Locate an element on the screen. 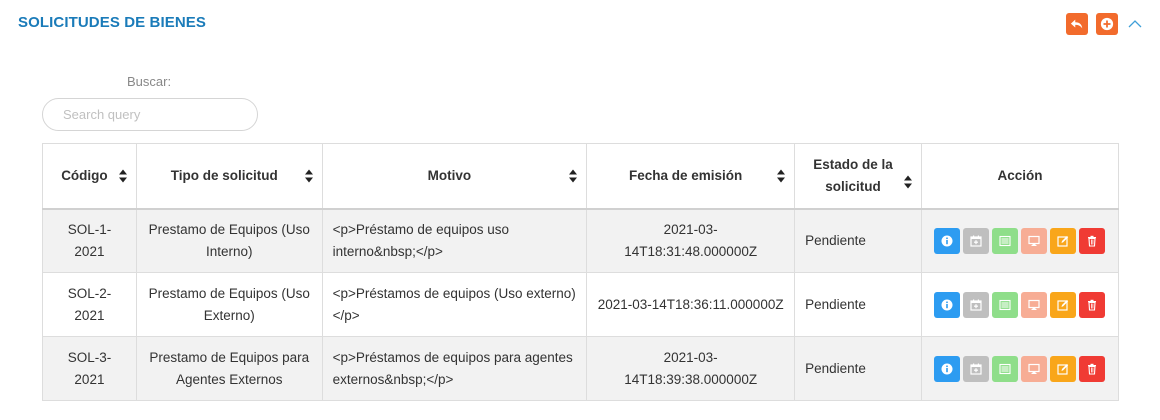  cell-tipo: Prestamo de Equipos (Uso Interno) is located at coordinates (229, 240).